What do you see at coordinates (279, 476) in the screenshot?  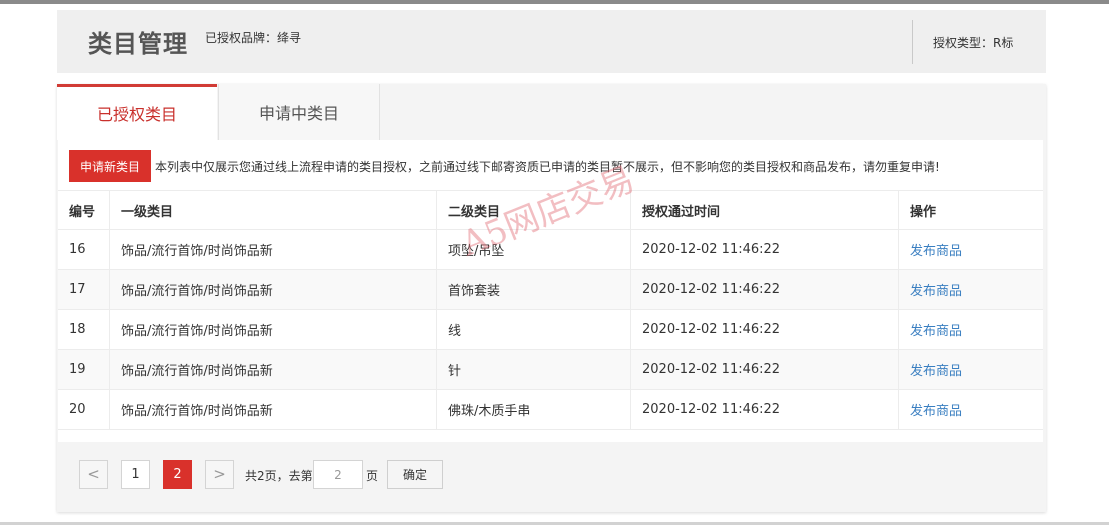 I see `total-pages-text: 共2页，去第` at bounding box center [279, 476].